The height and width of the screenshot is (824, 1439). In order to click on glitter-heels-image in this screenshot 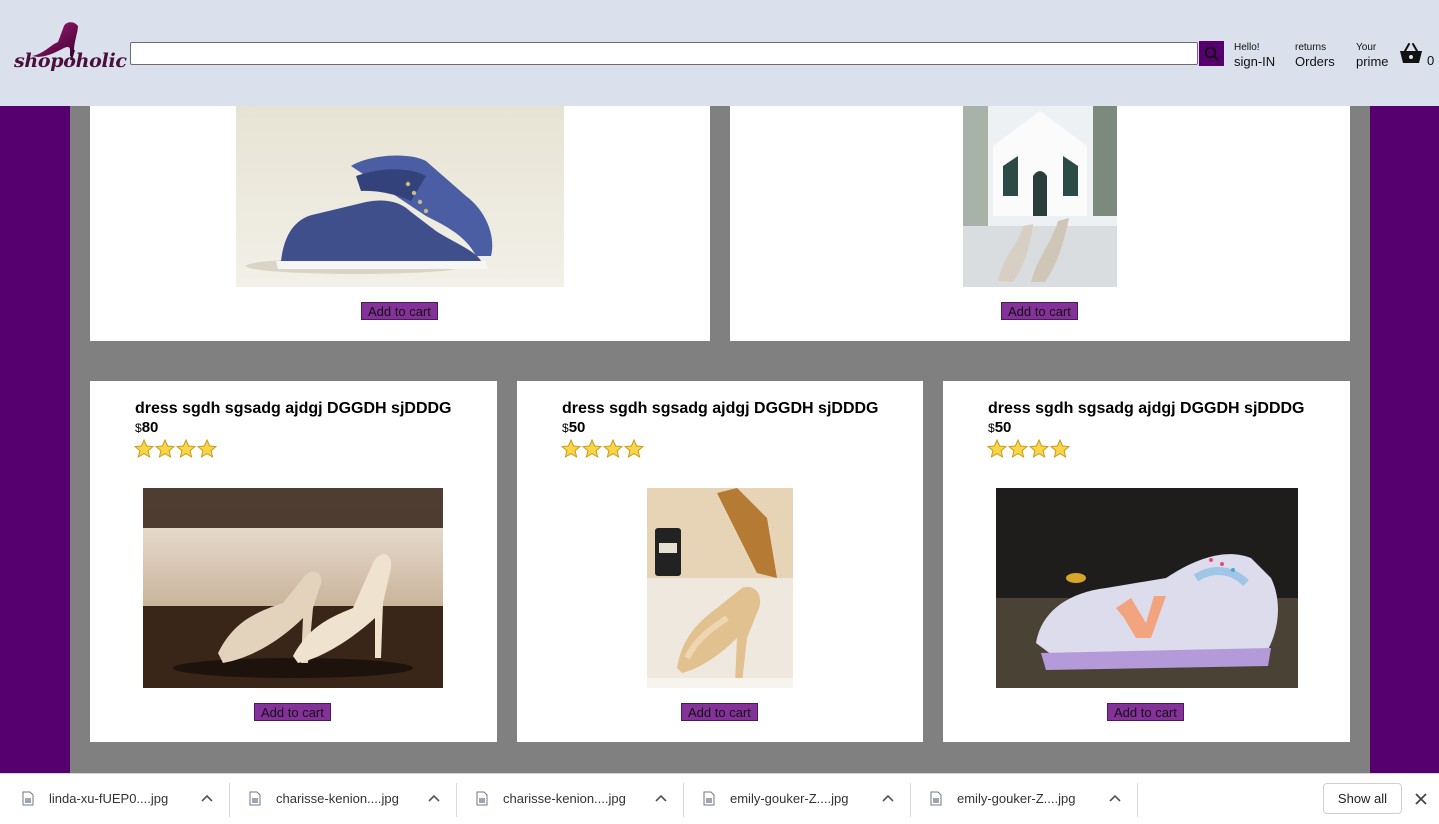, I will do `click(1040, 196)`.